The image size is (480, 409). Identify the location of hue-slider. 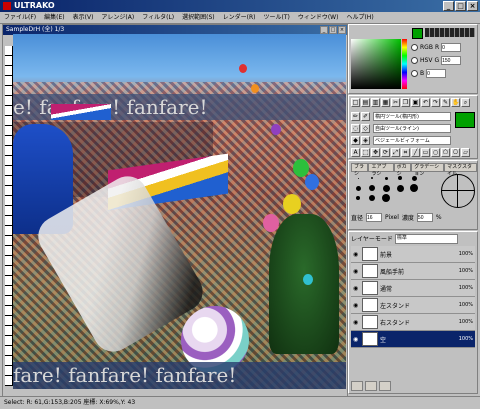
(404, 64).